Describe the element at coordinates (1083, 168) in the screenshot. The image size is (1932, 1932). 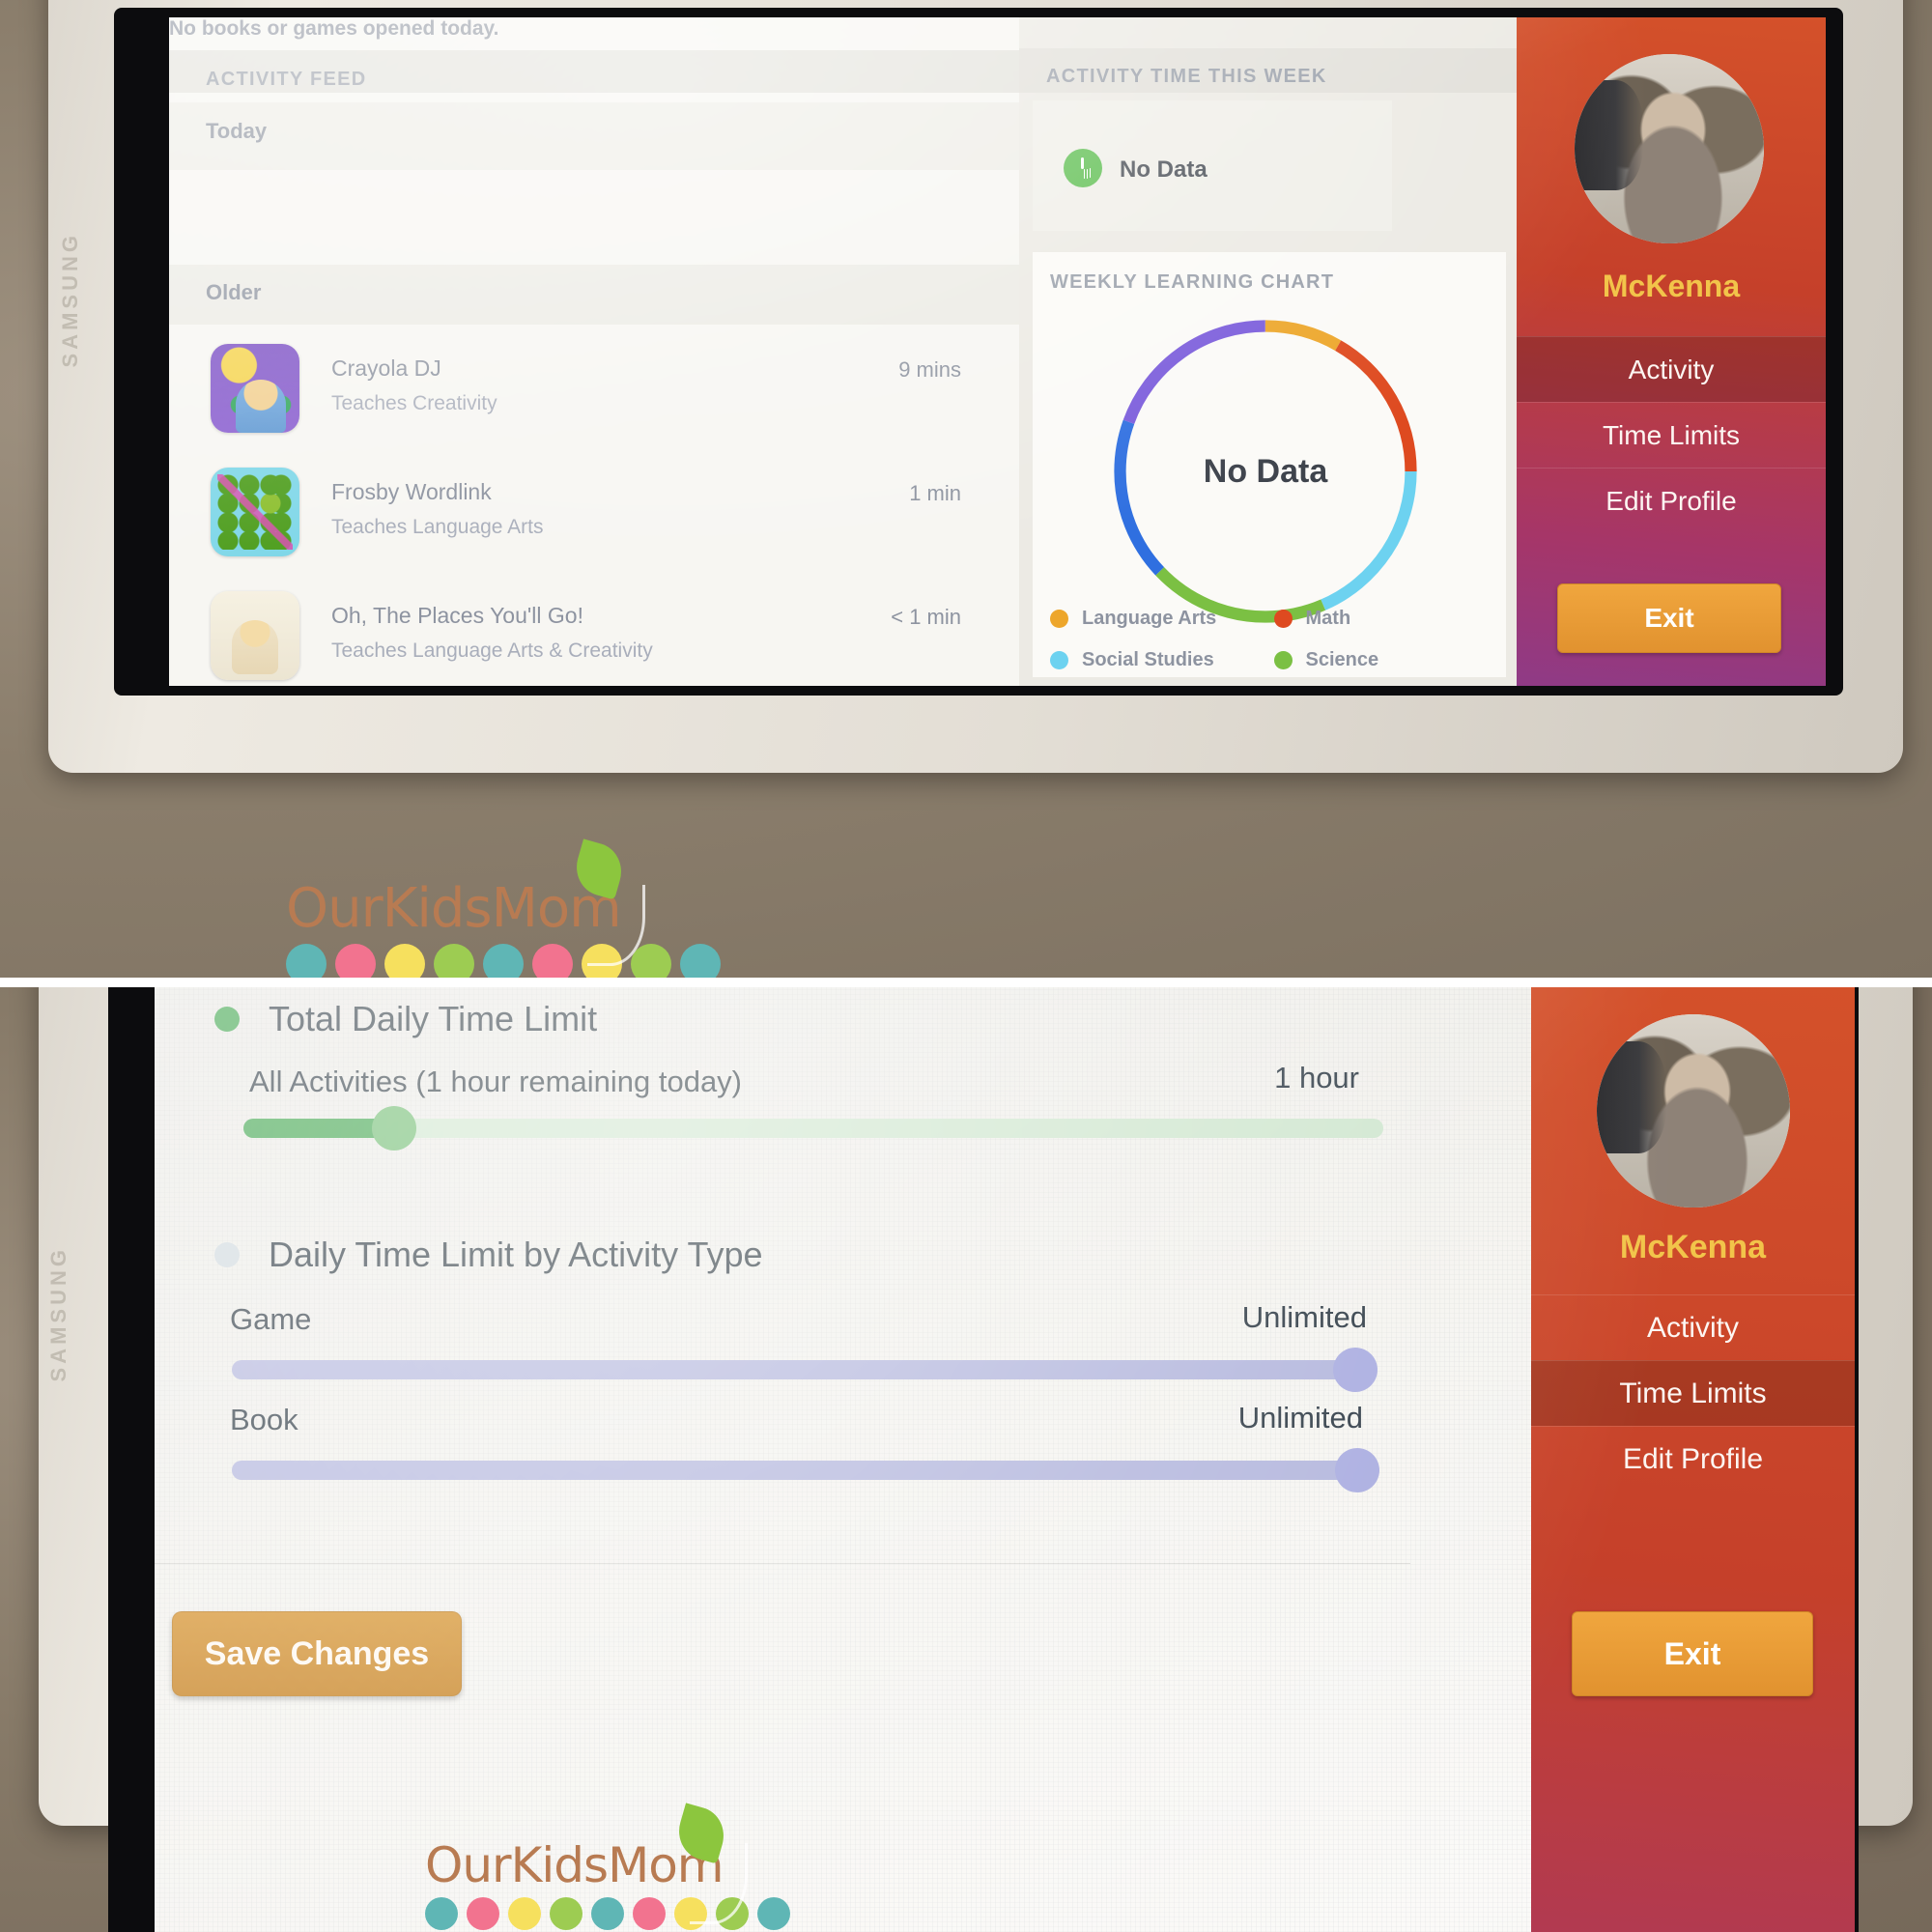
I see `clock-icon` at that location.